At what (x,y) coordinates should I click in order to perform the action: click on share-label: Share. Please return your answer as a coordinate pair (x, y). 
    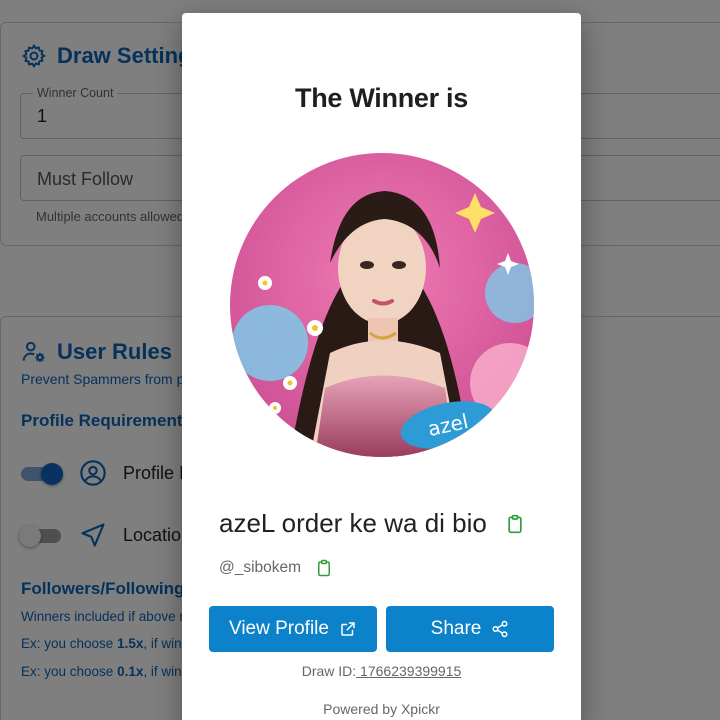
    Looking at the image, I should click on (456, 628).